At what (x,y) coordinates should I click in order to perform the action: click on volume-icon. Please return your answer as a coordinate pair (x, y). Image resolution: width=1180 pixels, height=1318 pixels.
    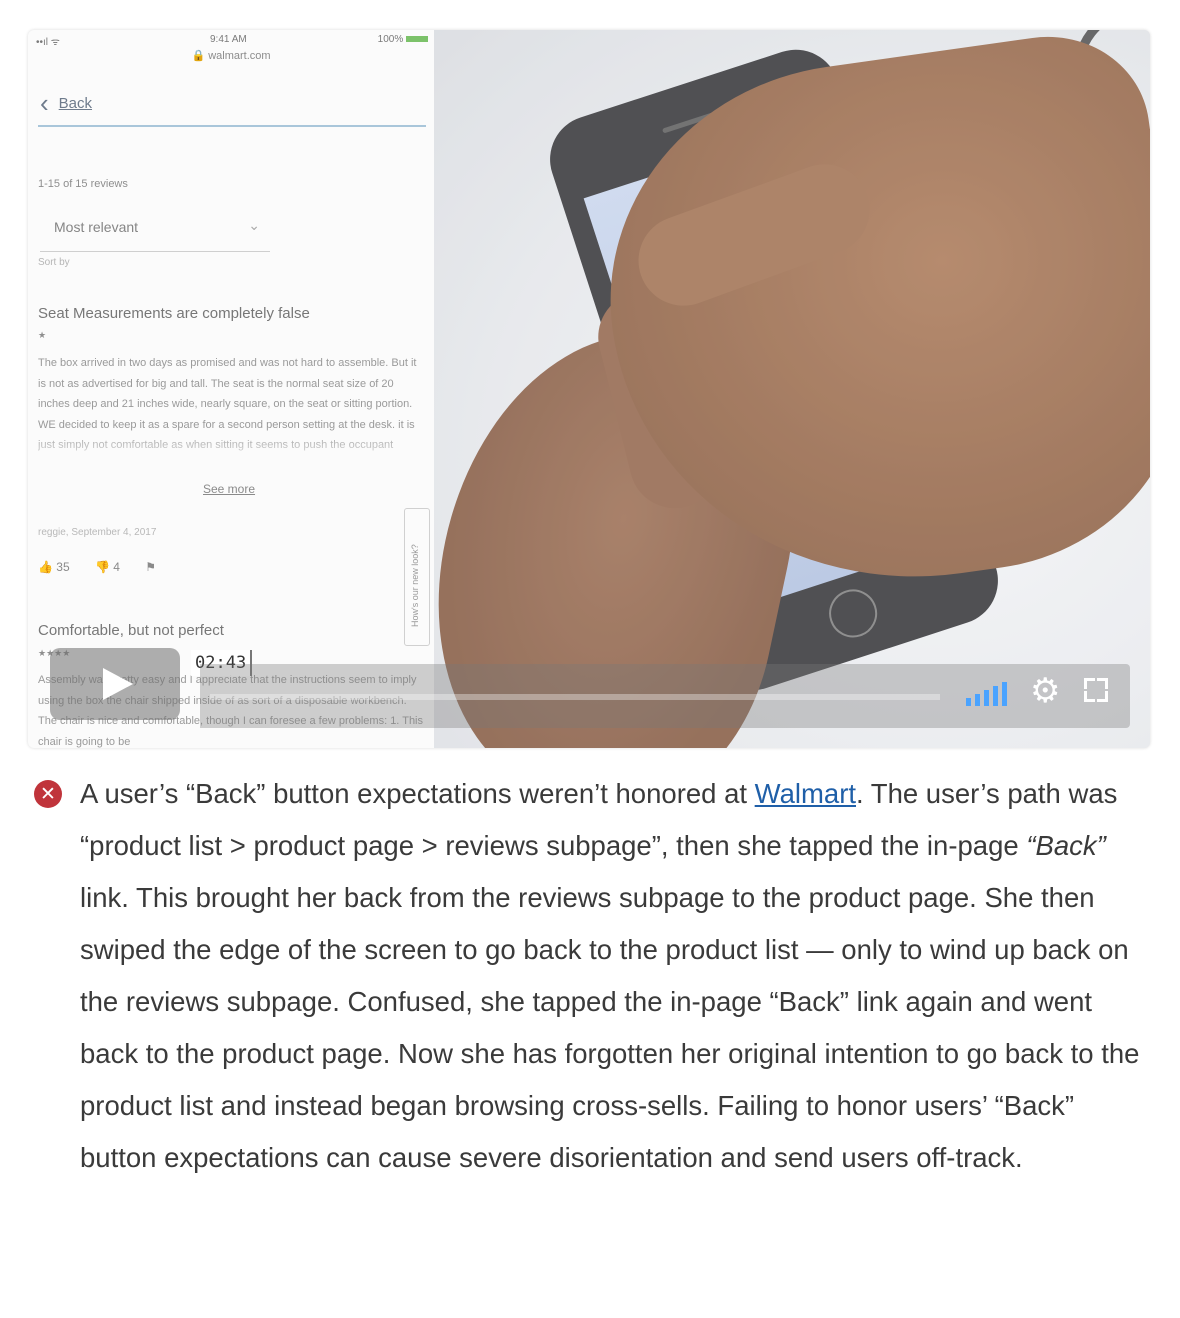
    Looking at the image, I should click on (990, 693).